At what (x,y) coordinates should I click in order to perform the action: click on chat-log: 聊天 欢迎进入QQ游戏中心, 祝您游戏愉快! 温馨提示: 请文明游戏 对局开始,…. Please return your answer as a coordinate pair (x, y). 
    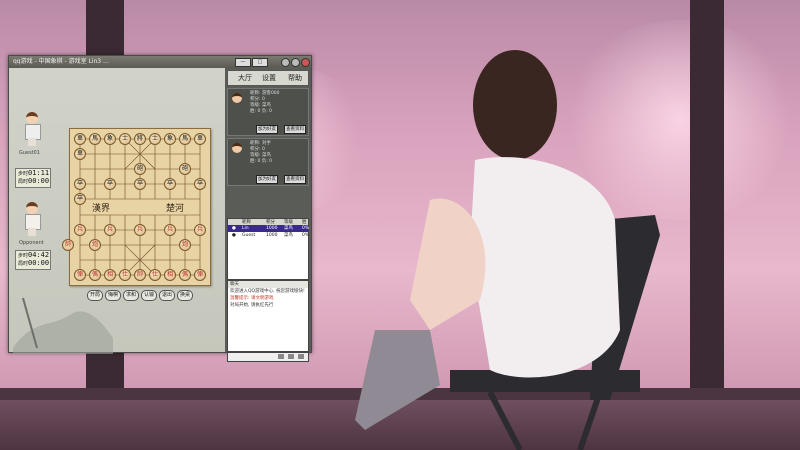
    Looking at the image, I should click on (268, 316).